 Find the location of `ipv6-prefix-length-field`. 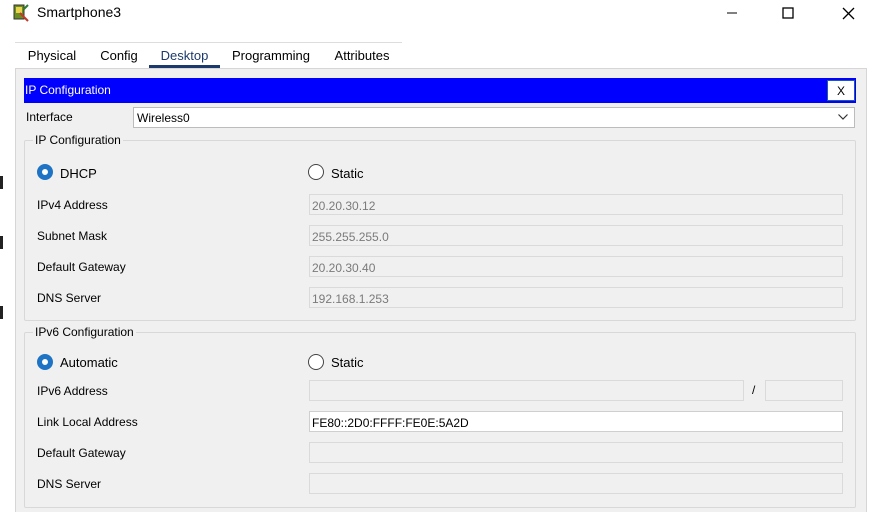

ipv6-prefix-length-field is located at coordinates (804, 390).